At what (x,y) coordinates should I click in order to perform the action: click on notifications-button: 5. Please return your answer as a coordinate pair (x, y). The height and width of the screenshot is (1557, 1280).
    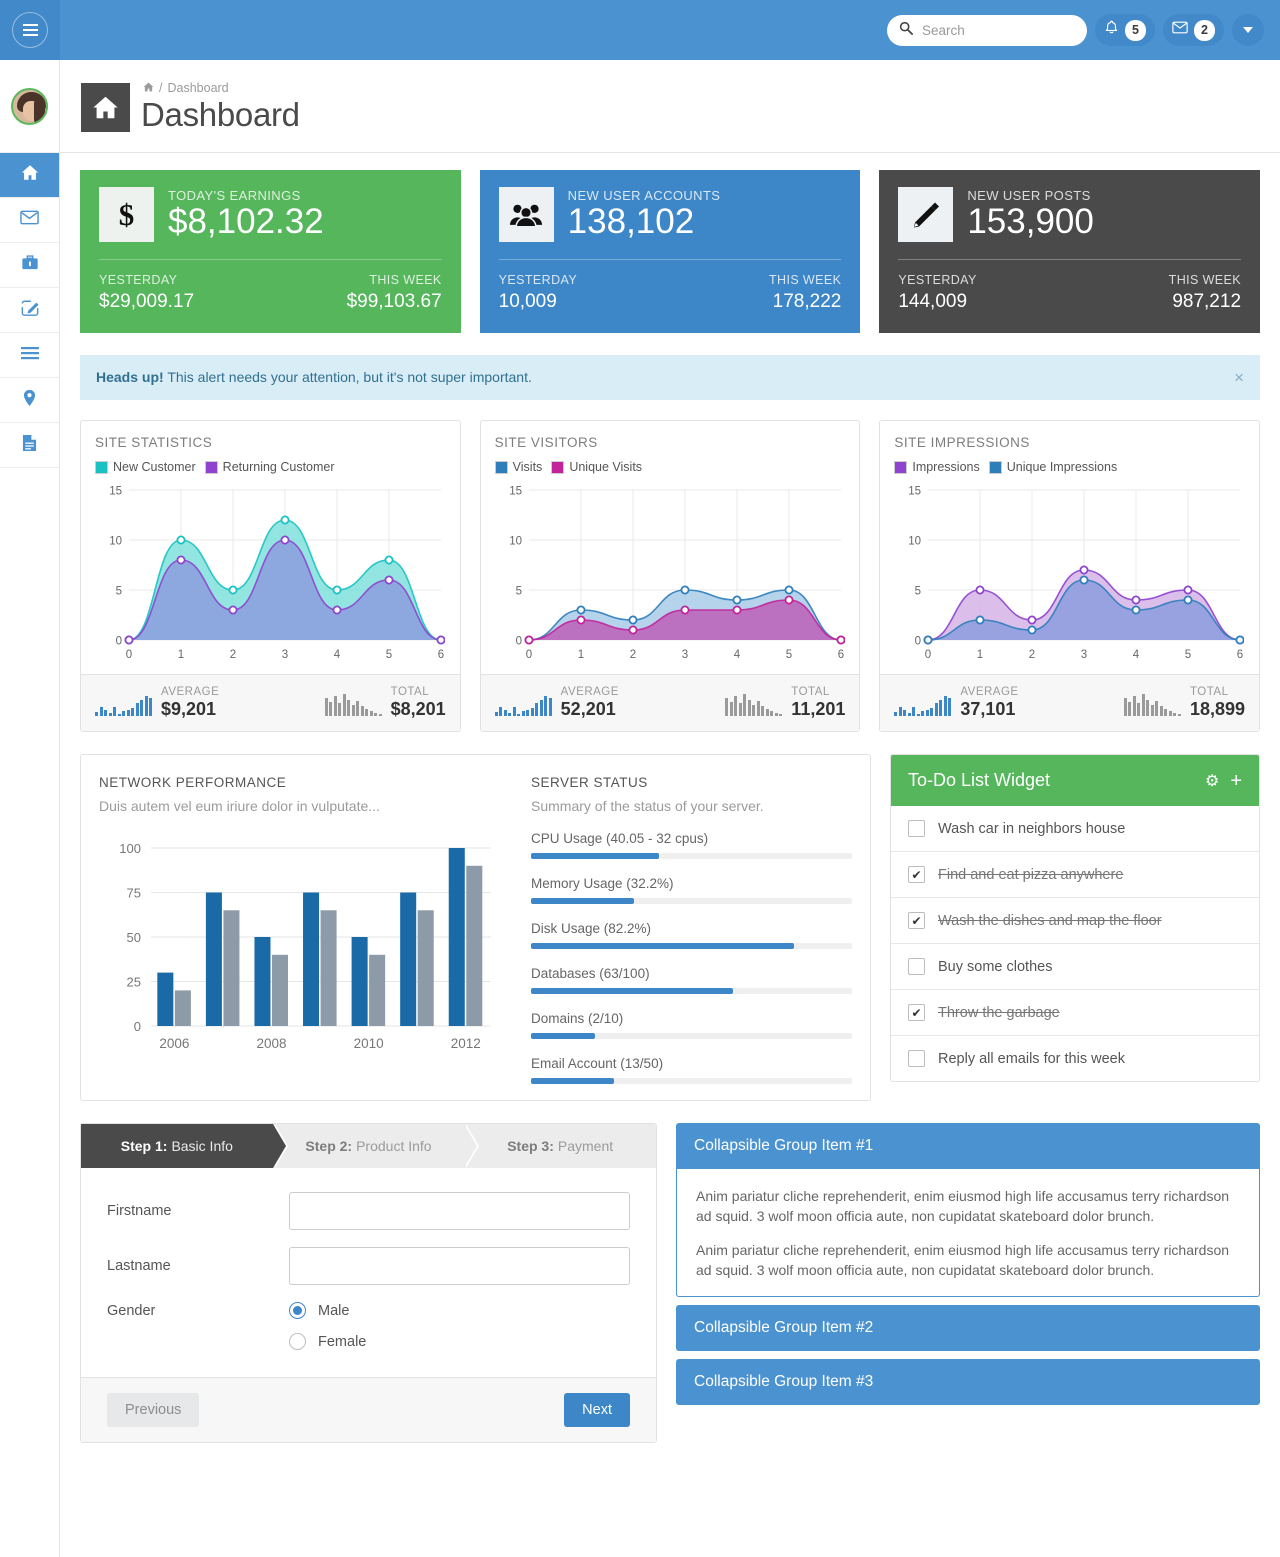
    Looking at the image, I should click on (1125, 30).